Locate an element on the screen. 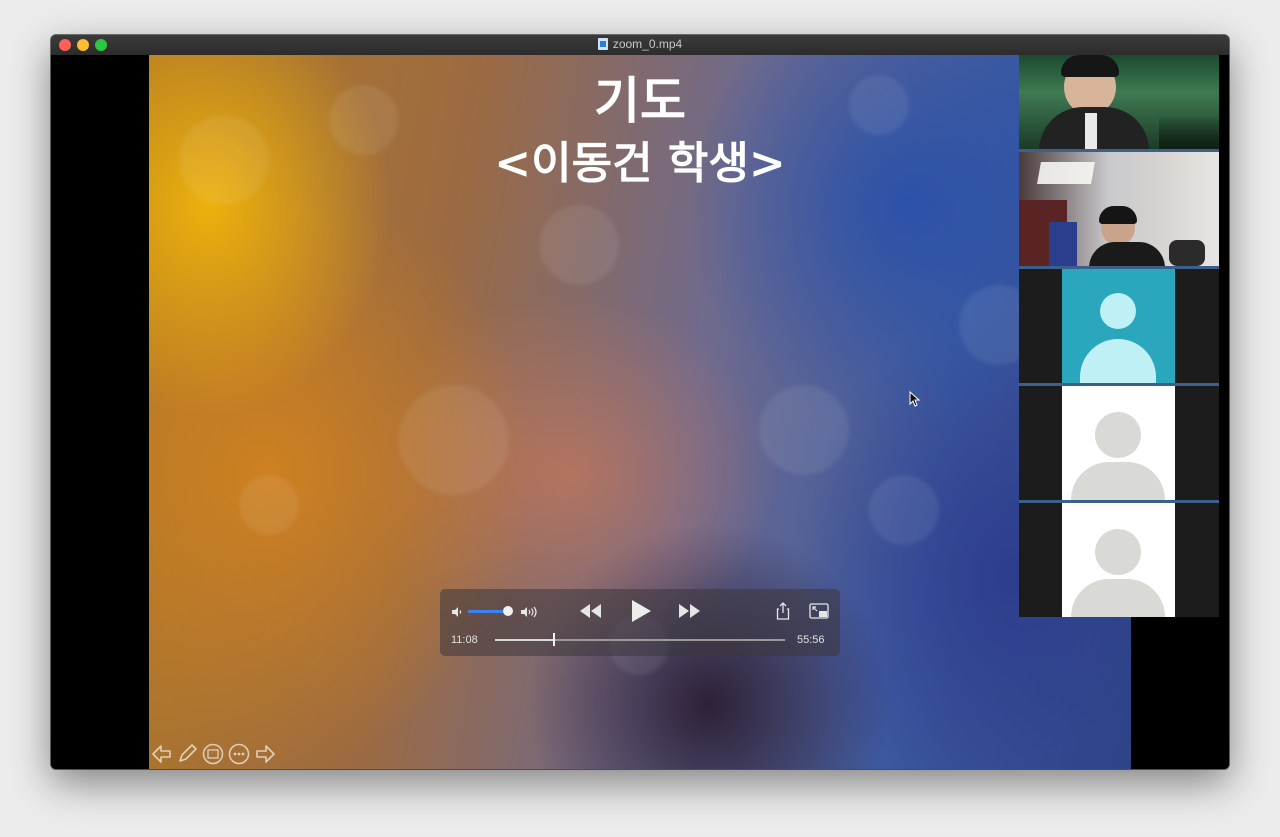 The height and width of the screenshot is (837, 1280). speaker-high-icon is located at coordinates (529, 613).